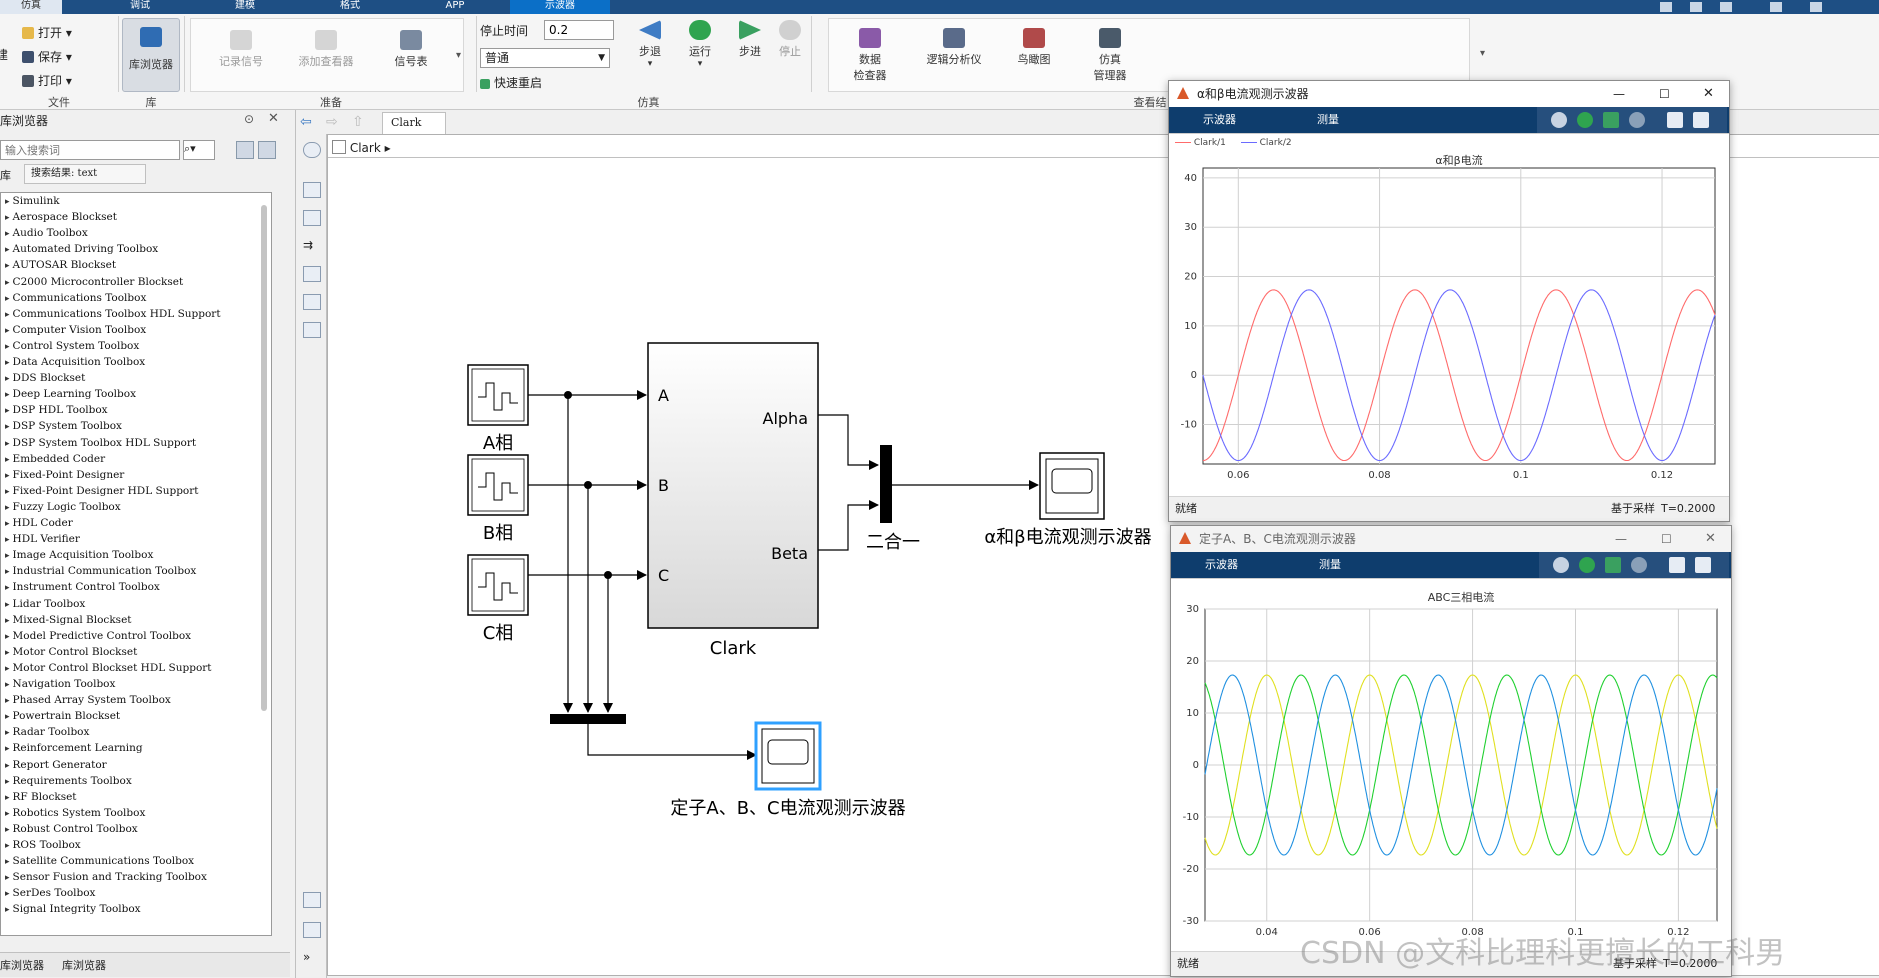  I want to click on clark-subsystem-block, so click(733, 485).